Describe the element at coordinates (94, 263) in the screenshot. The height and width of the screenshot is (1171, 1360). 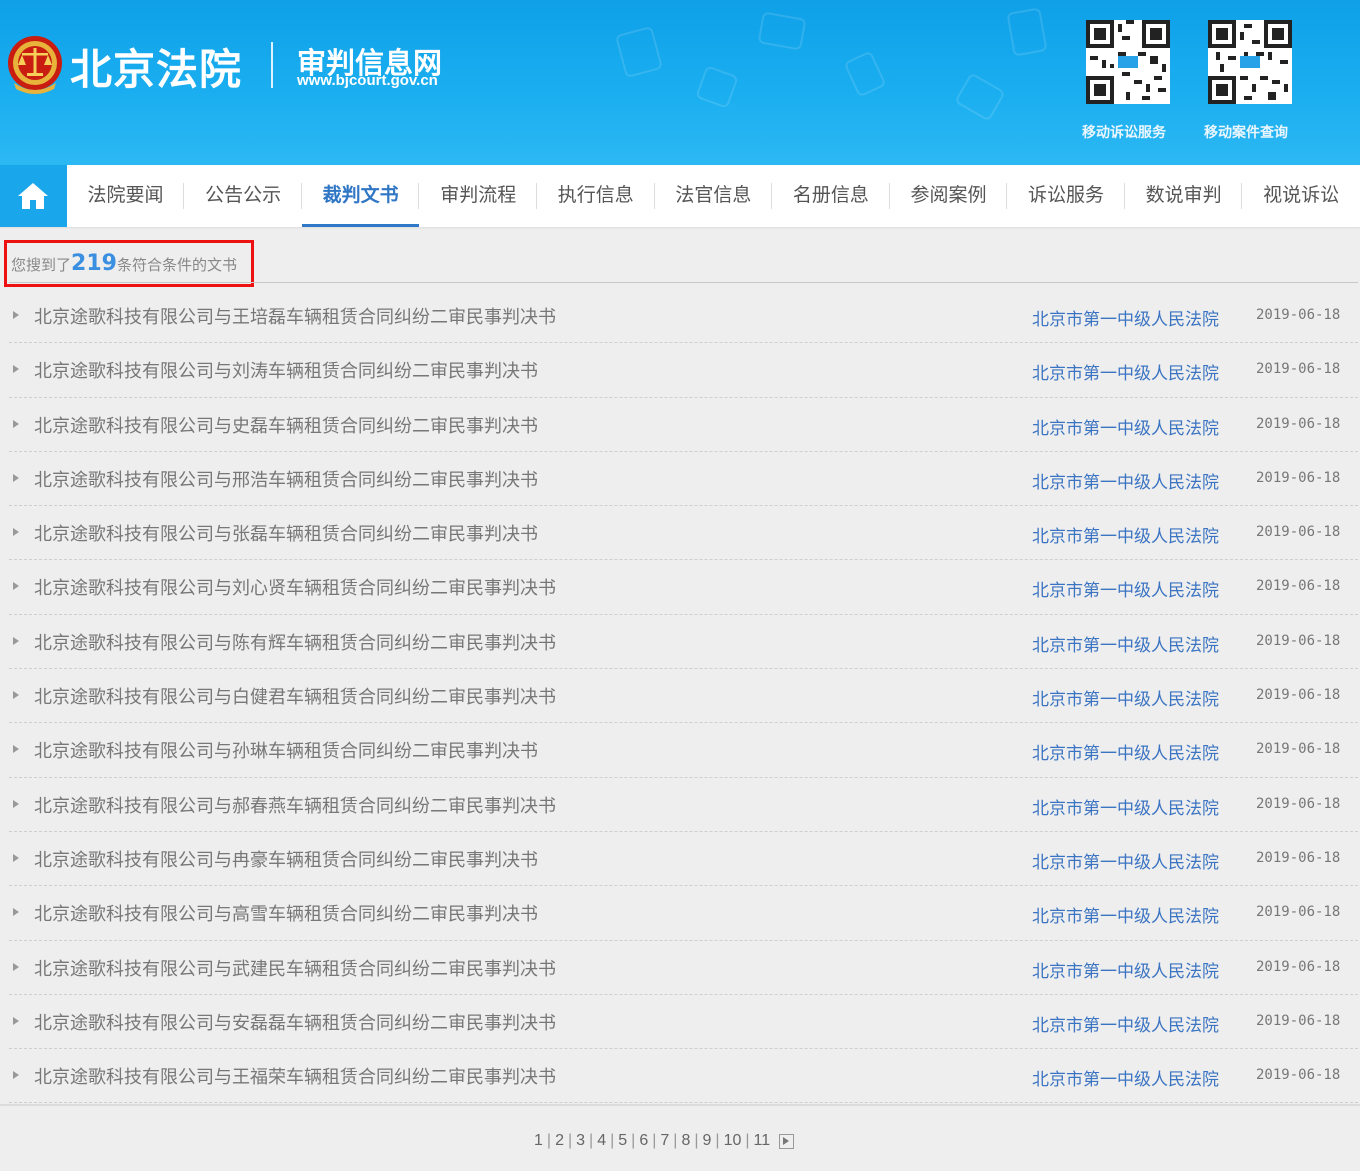
I see `result-count: 219` at that location.